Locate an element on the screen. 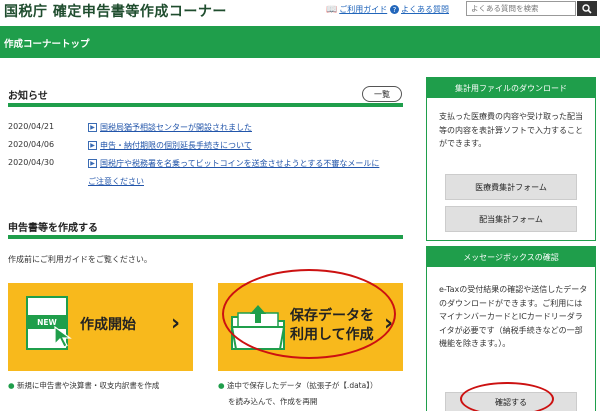 This screenshot has width=600, height=411. start-new-note: ● 新規に申告書や決算書・収支内訳書を作成 is located at coordinates (83, 385).